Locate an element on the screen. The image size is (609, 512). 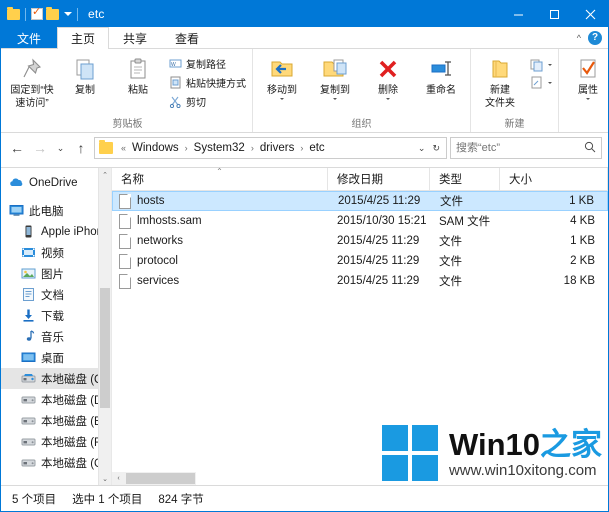
new-folder-button: 新建 文件夹 is located at coordinates (500, 81).